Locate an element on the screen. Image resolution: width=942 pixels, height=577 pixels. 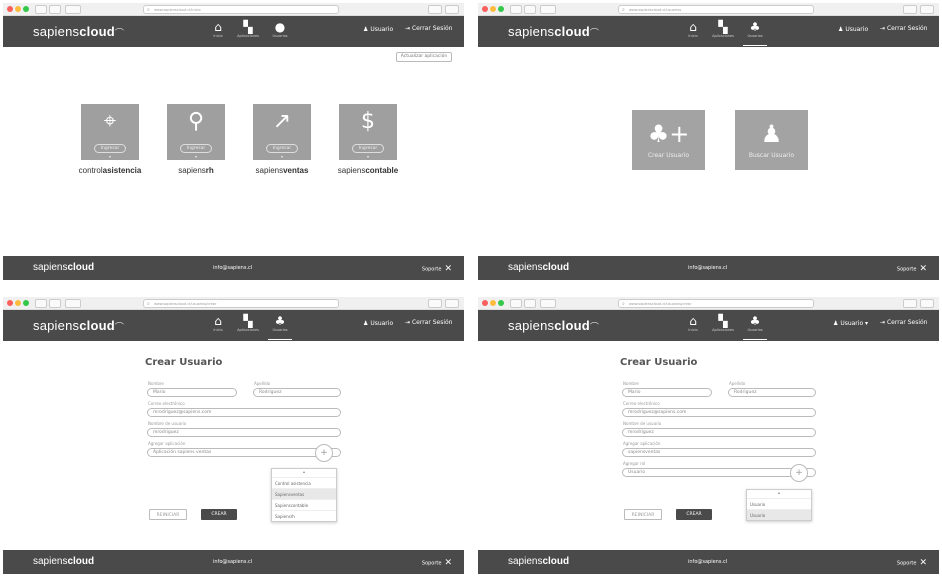
dropdown-item: Sapienscontable is located at coordinates (304, 504).